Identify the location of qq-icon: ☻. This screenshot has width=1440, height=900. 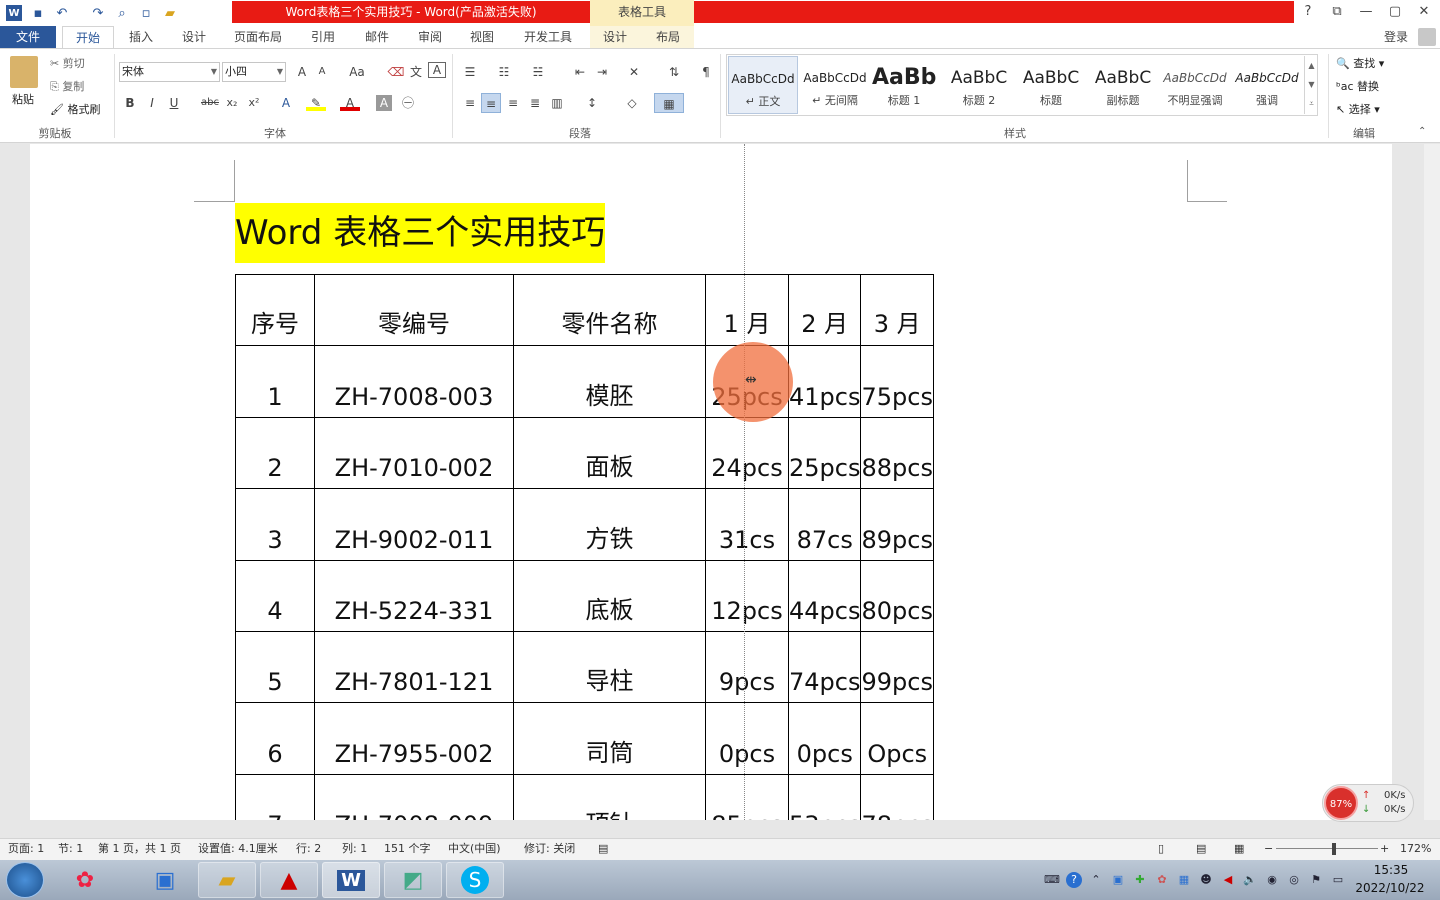
(1206, 880).